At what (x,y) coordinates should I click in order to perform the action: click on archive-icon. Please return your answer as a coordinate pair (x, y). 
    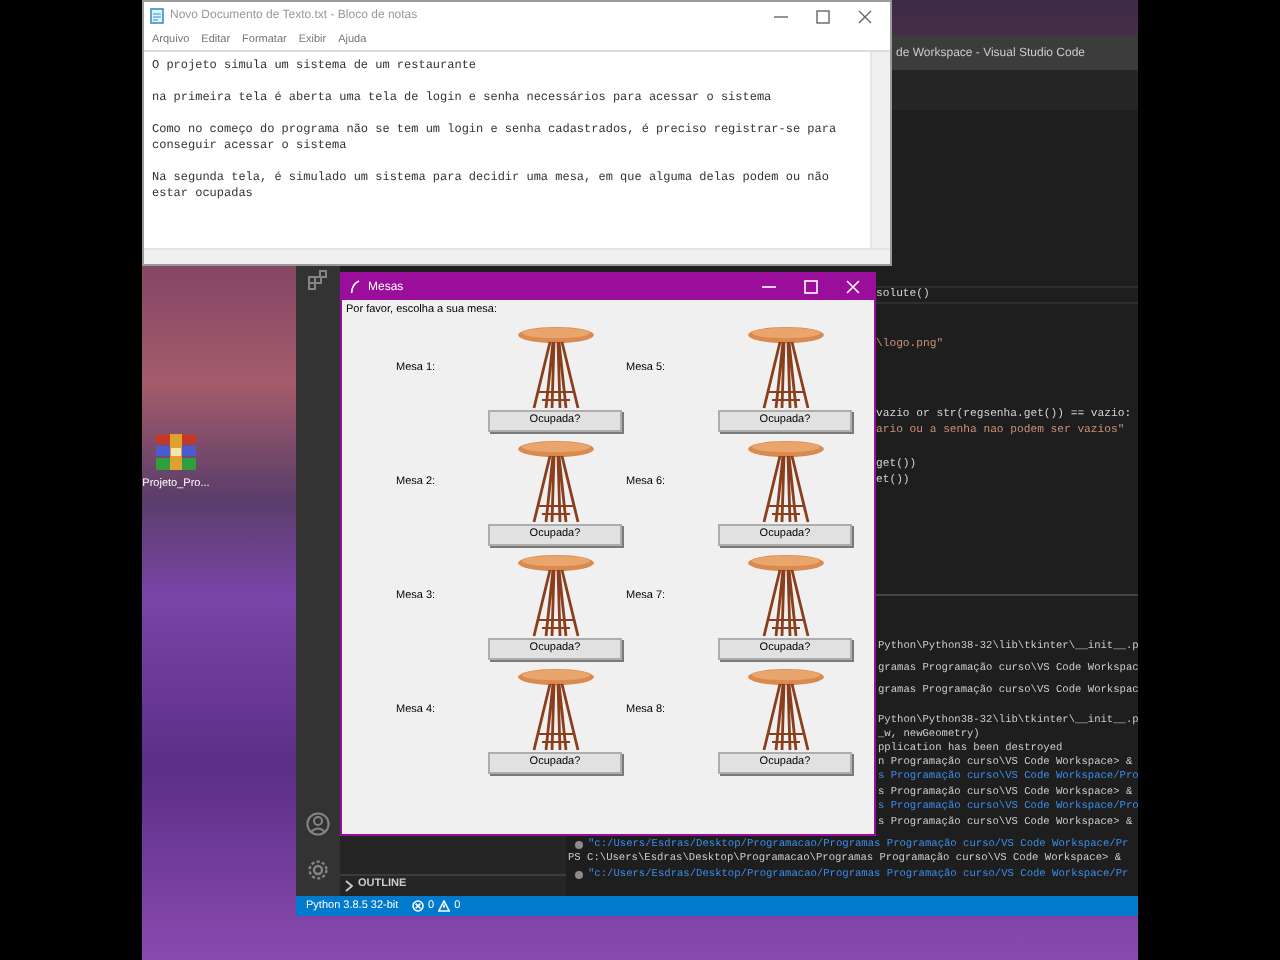
    Looking at the image, I should click on (176, 452).